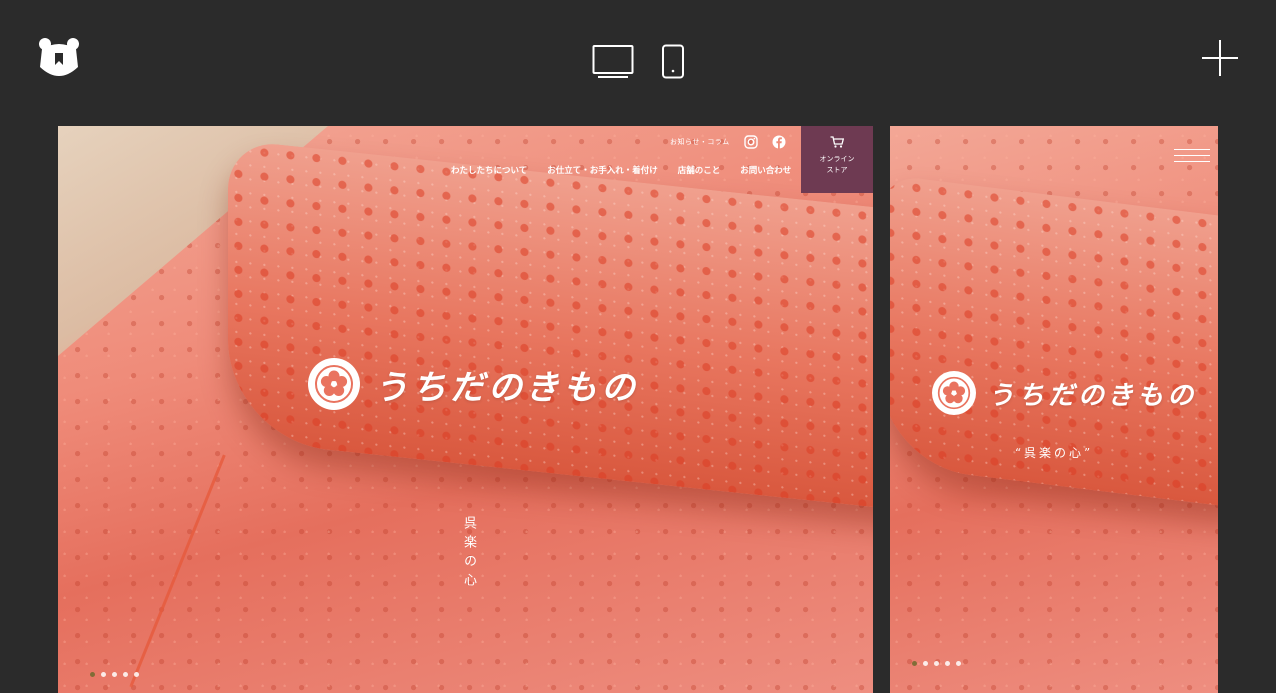  What do you see at coordinates (699, 170) in the screenshot?
I see `nav-store-info: 店舗のこと` at bounding box center [699, 170].